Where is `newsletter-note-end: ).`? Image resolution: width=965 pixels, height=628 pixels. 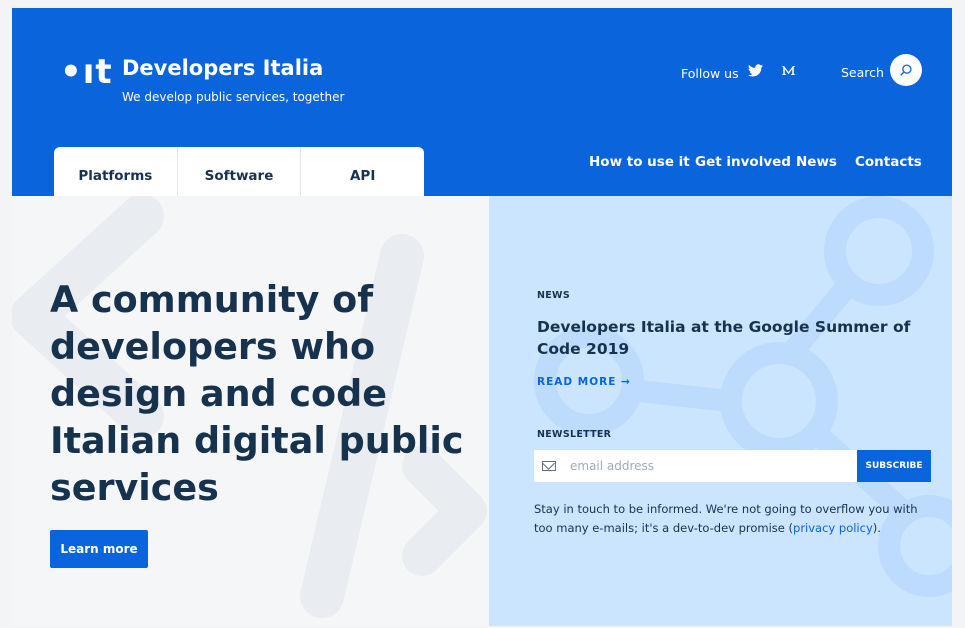 newsletter-note-end: ). is located at coordinates (876, 528).